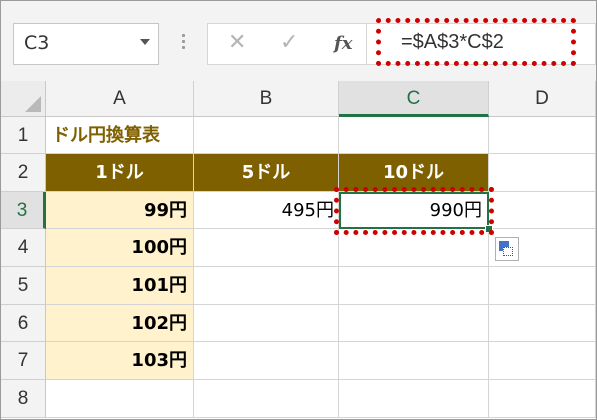  I want to click on row-header-4: 4, so click(23, 248).